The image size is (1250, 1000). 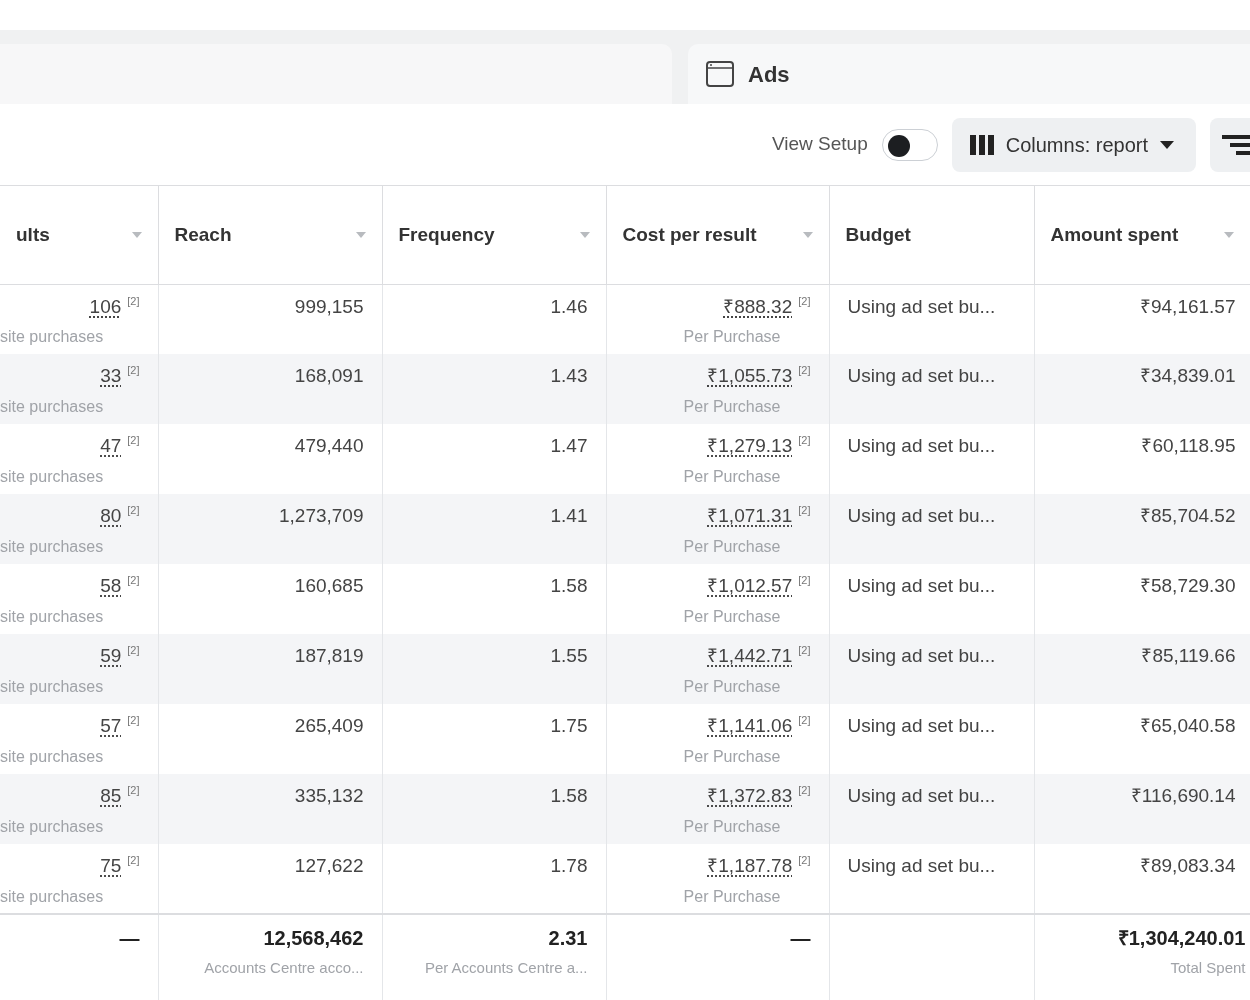 What do you see at coordinates (111, 655) in the screenshot?
I see `results-link: 59` at bounding box center [111, 655].